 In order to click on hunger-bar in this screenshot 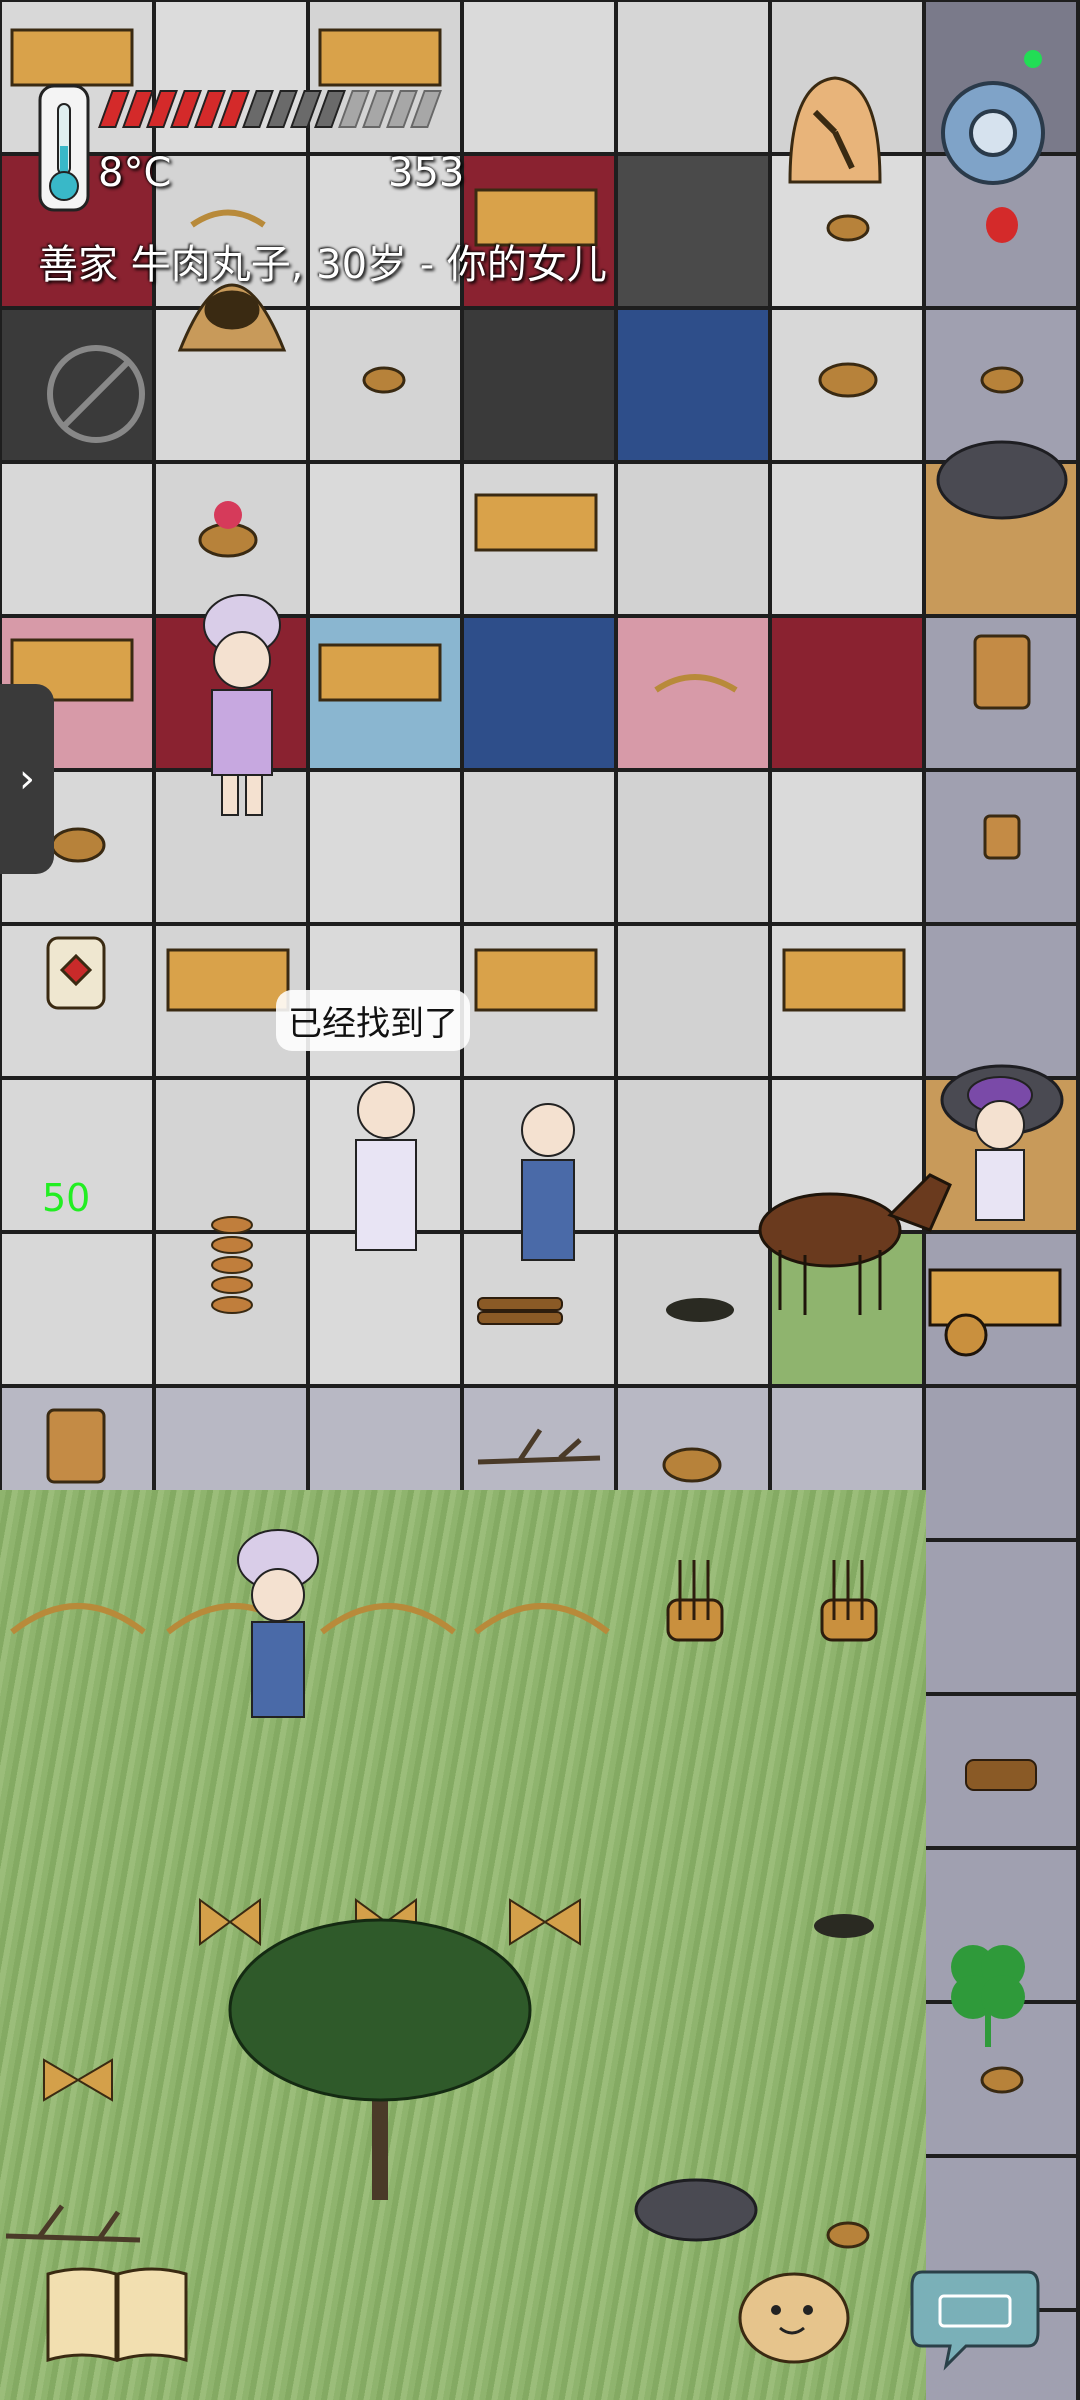, I will do `click(270, 109)`.